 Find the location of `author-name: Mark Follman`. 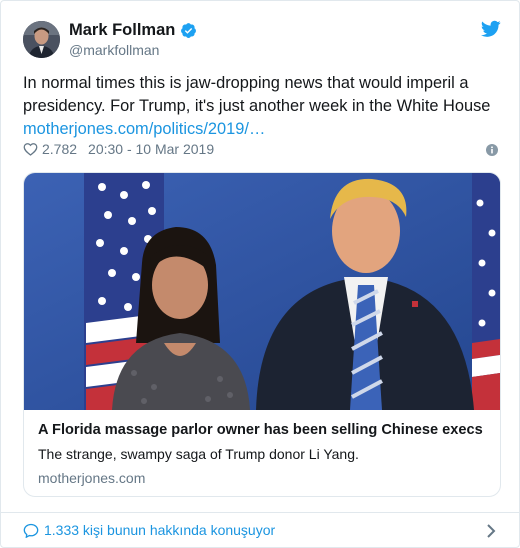

author-name: Mark Follman is located at coordinates (122, 30).